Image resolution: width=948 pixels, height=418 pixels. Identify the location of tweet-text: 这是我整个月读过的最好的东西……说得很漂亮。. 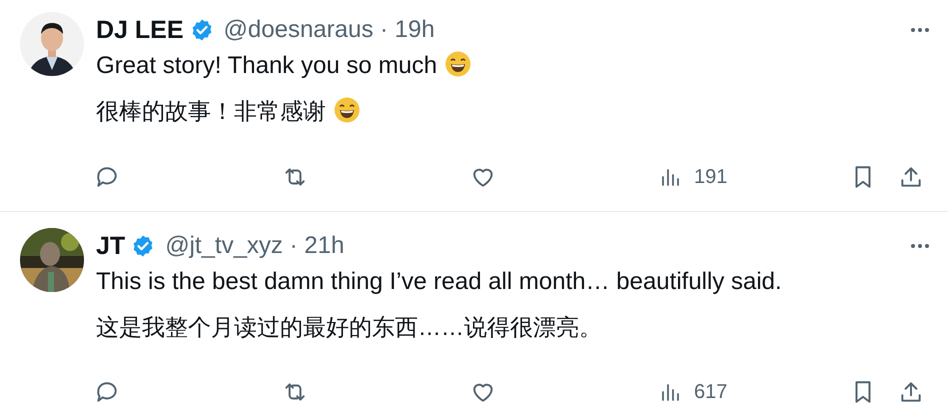
(349, 327).